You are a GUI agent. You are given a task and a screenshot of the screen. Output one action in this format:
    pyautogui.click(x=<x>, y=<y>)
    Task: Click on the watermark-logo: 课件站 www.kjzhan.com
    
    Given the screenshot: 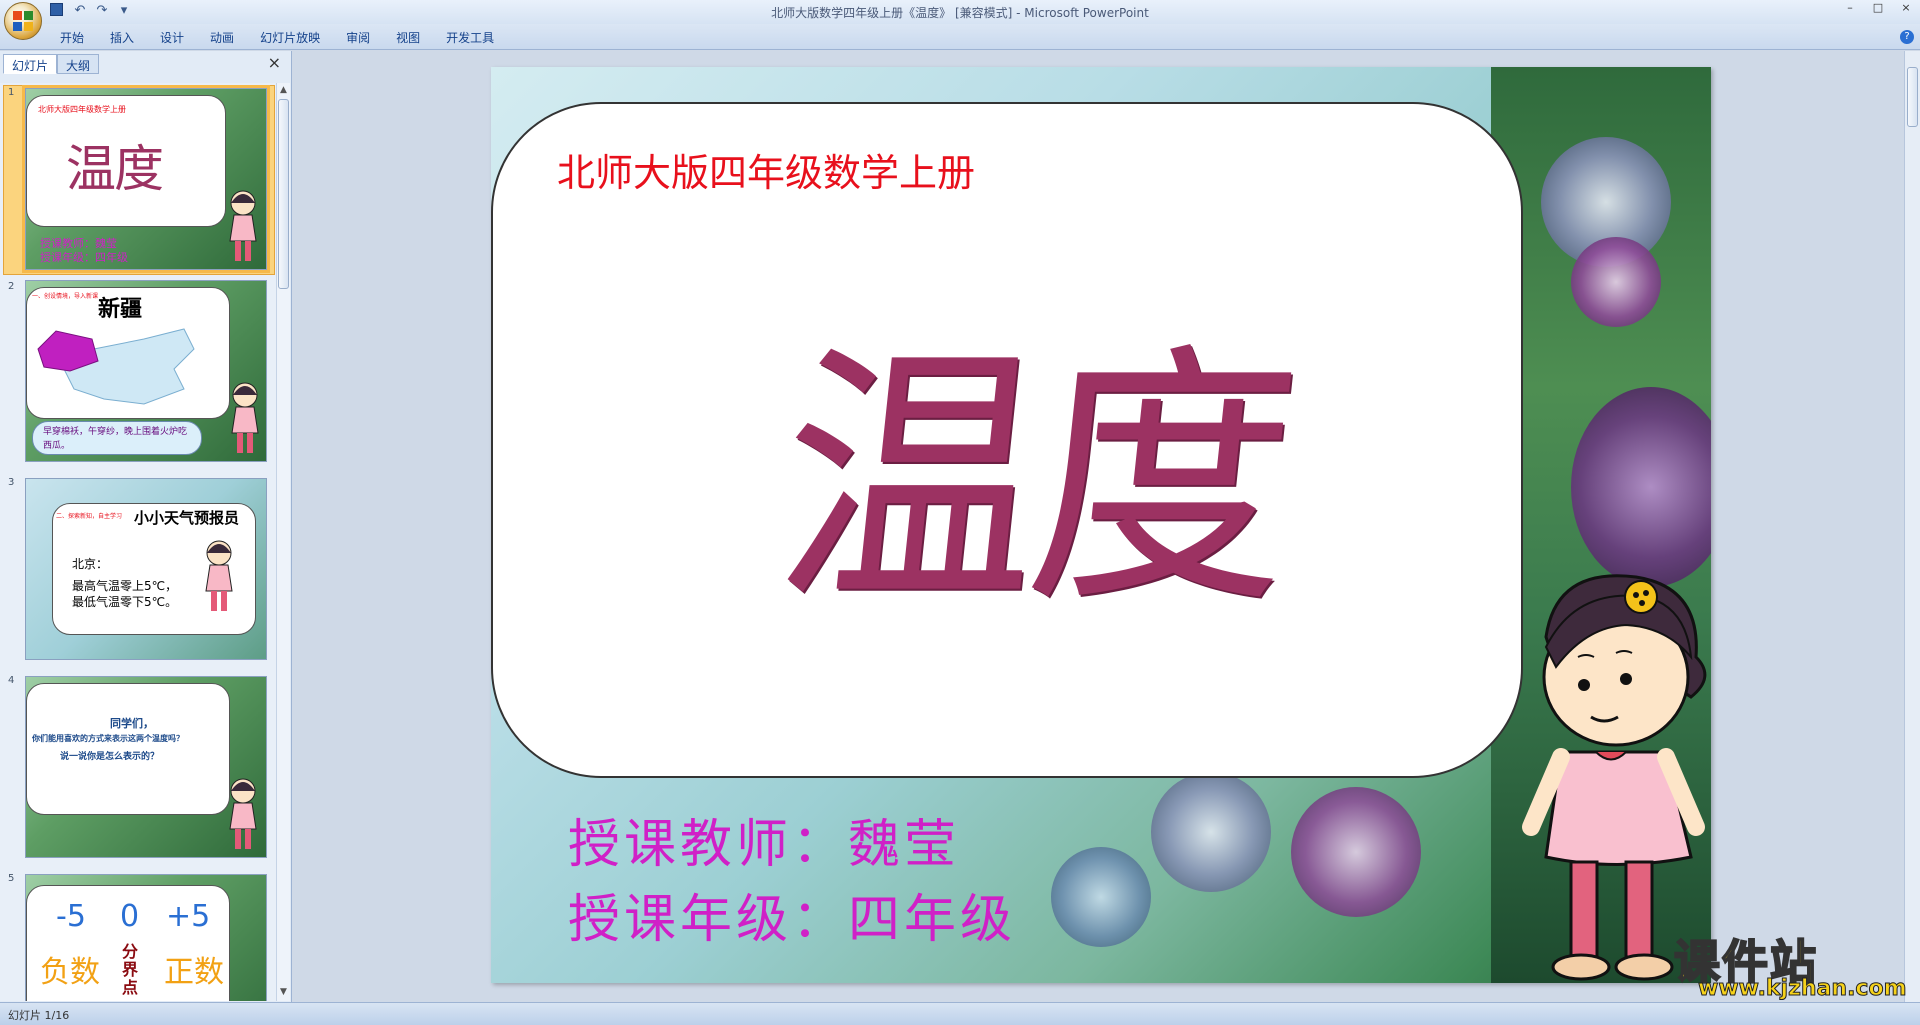 What is the action you would take?
    pyautogui.click(x=1788, y=964)
    